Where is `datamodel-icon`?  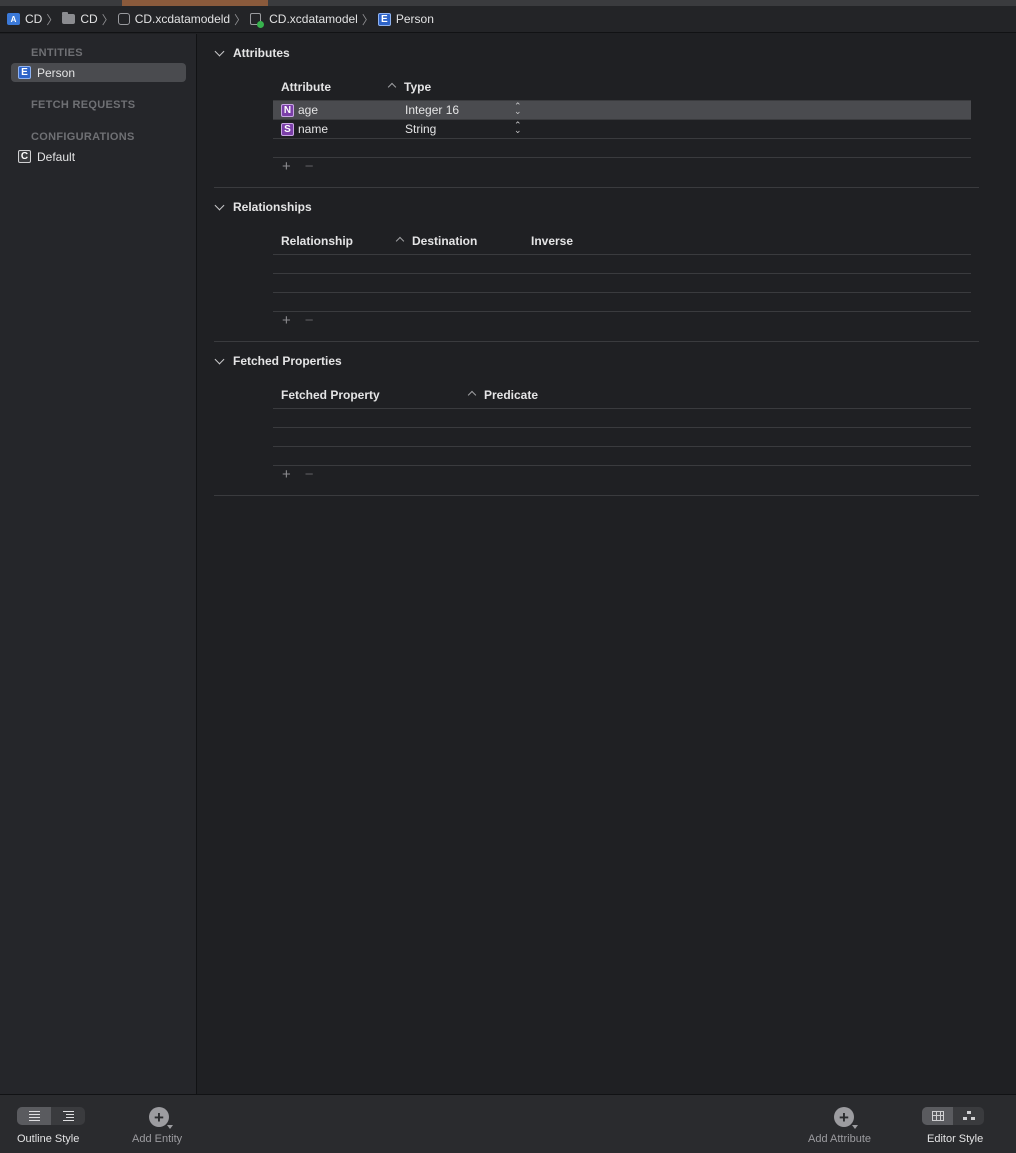
datamodel-icon is located at coordinates (257, 20).